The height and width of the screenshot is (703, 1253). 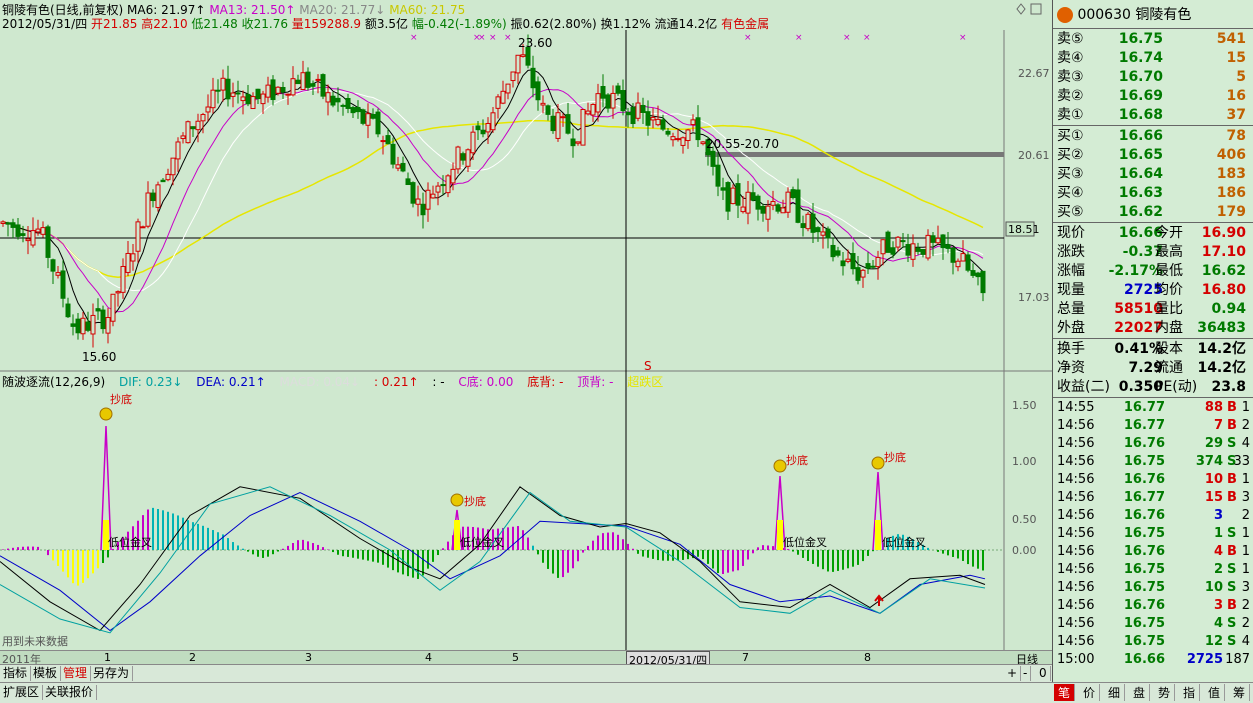 What do you see at coordinates (508, 38) in the screenshot?
I see `x-mark: ×` at bounding box center [508, 38].